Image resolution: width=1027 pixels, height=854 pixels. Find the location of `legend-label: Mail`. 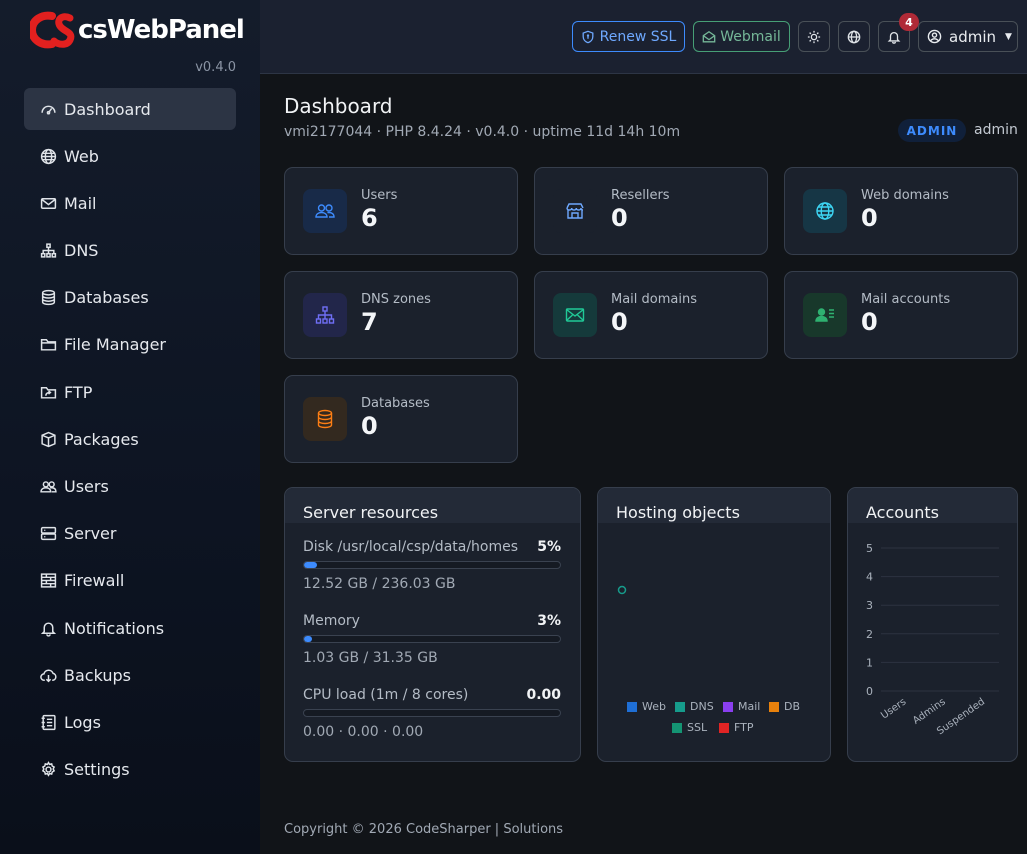

legend-label: Mail is located at coordinates (749, 706).